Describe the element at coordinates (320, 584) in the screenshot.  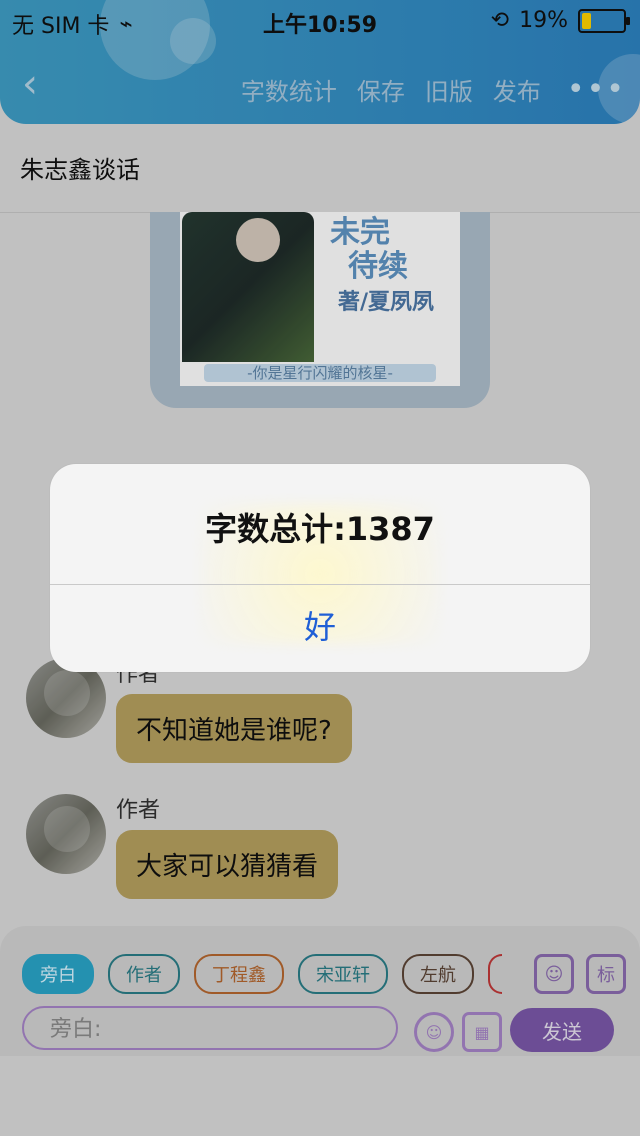
I see `alert-divider` at that location.